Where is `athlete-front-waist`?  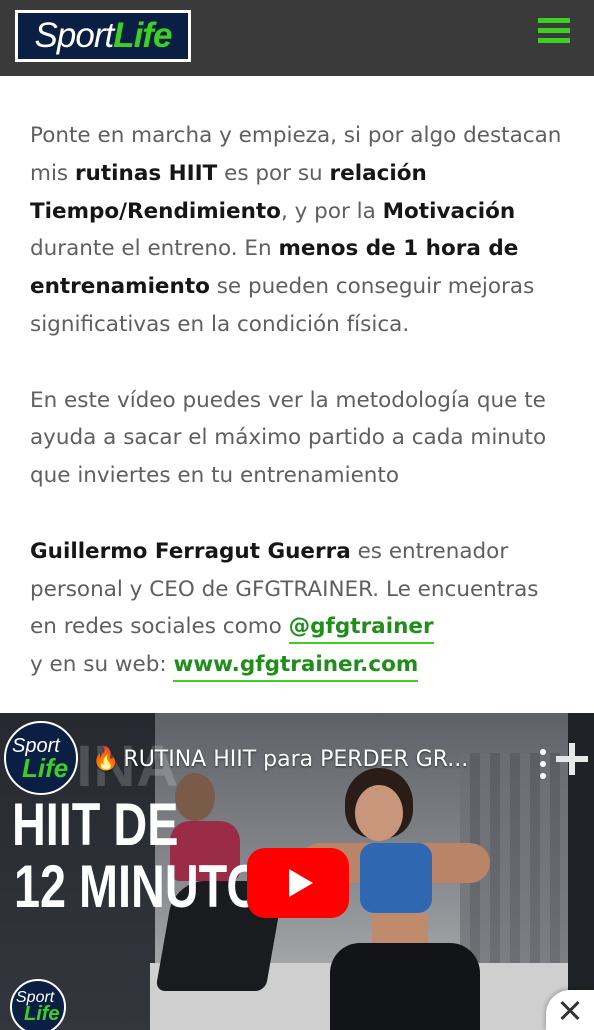
athlete-front-waist is located at coordinates (400, 929).